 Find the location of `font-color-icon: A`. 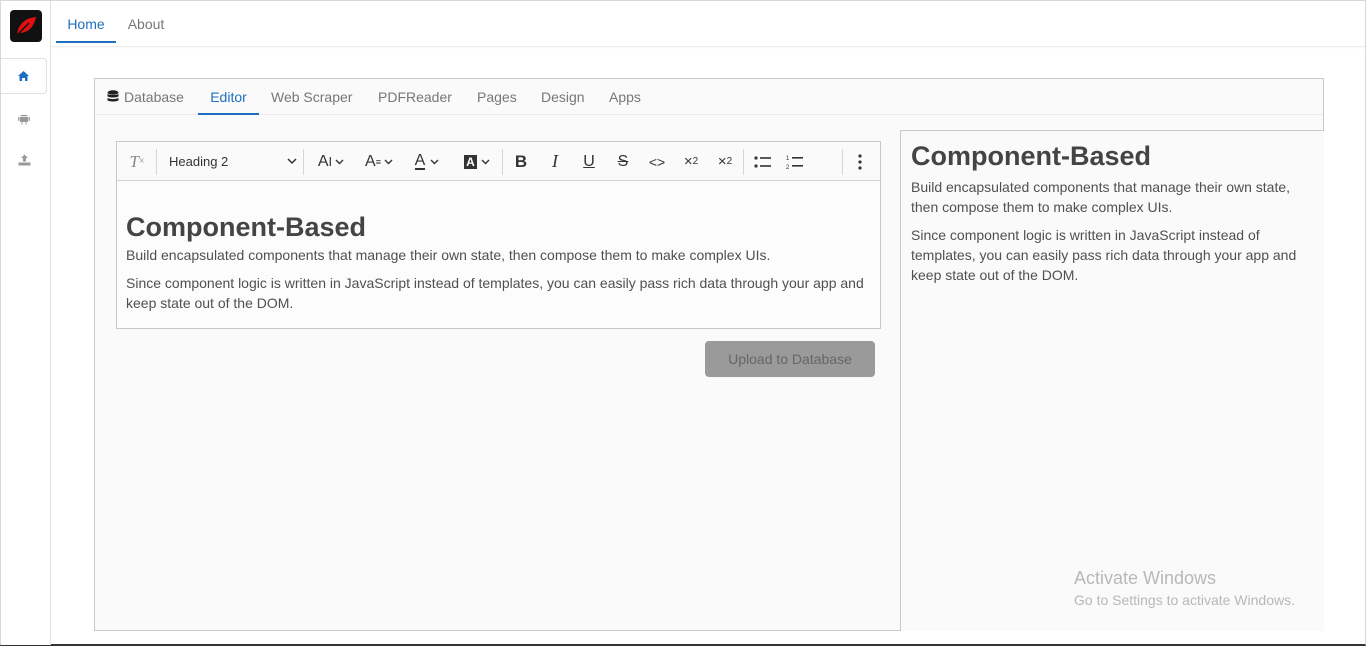

font-color-icon: A is located at coordinates (427, 161).